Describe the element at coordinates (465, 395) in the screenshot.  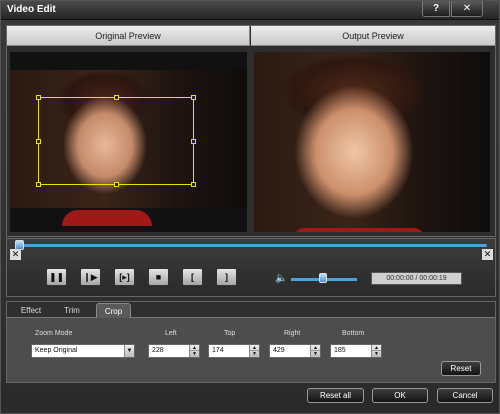
I see `cancel-button: Cancel` at that location.